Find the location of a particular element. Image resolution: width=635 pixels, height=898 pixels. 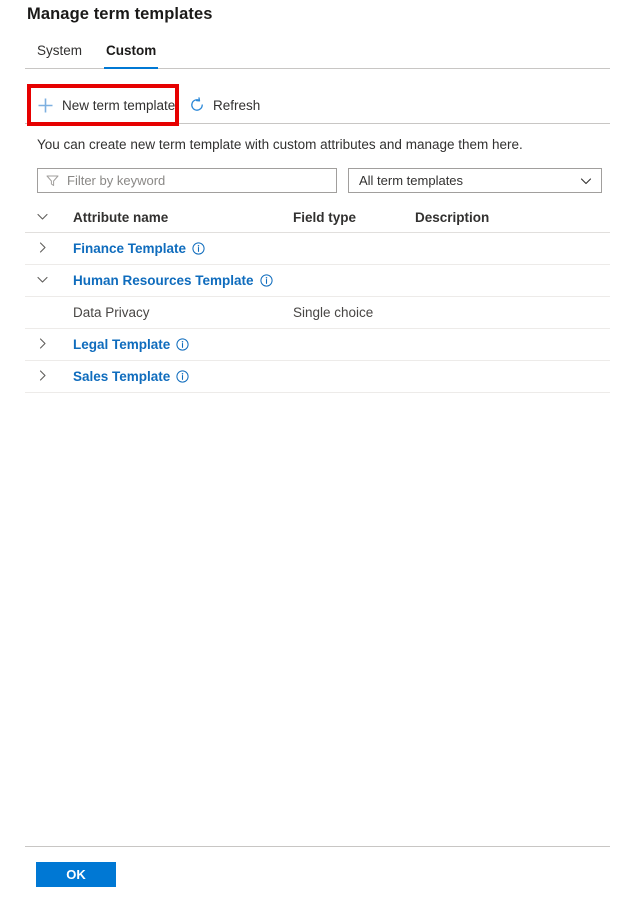

expand-all-toggle is located at coordinates (42, 218).